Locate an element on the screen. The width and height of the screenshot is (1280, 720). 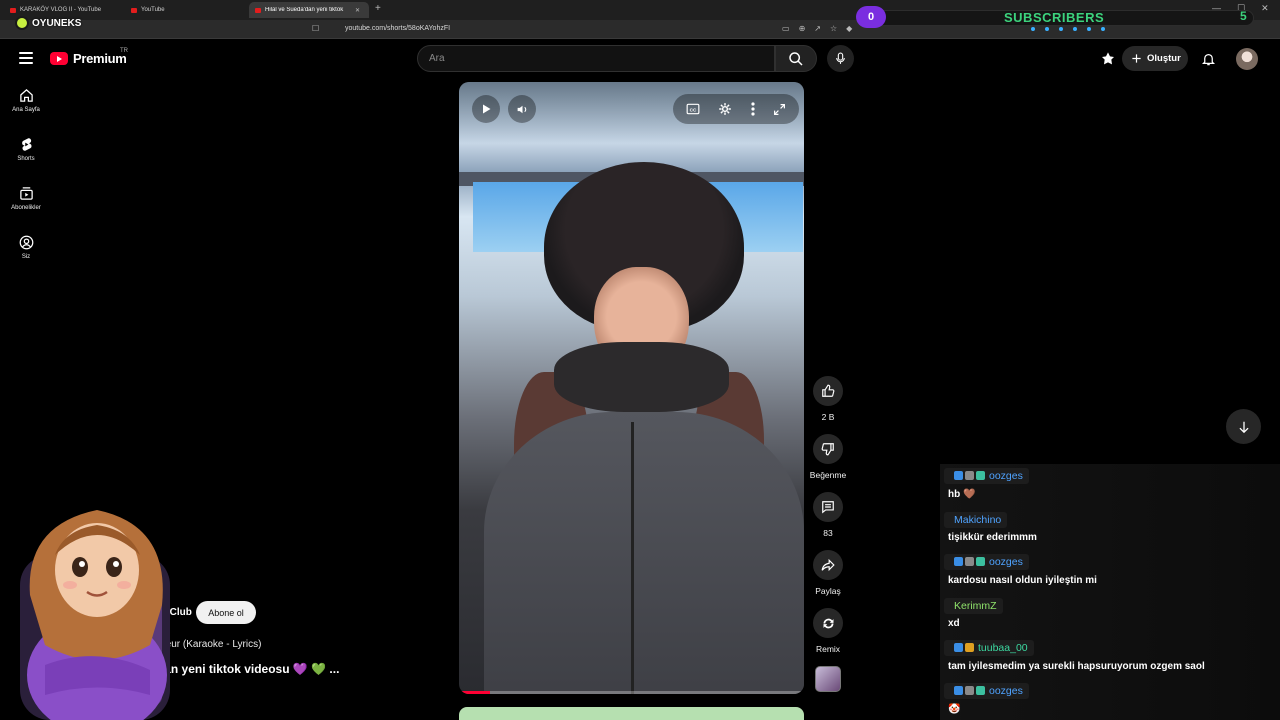
create-button: Oluştur is located at coordinates (1155, 58).